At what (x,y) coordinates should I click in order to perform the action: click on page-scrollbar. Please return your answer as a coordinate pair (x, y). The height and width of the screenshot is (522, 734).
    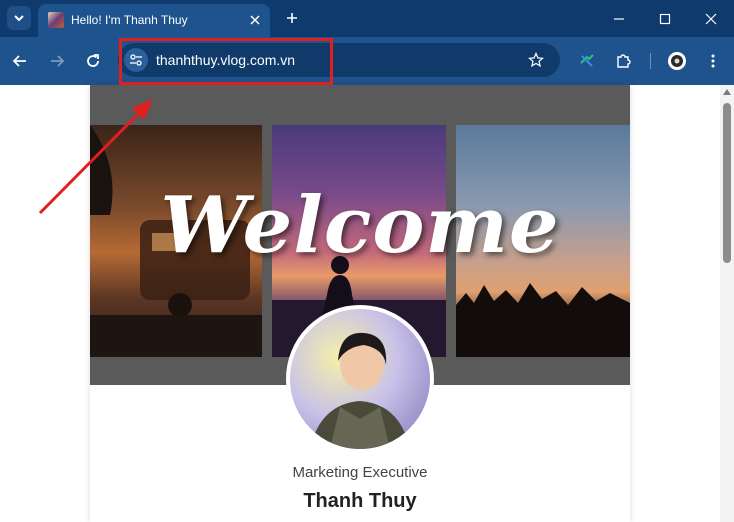
    Looking at the image, I should click on (727, 303).